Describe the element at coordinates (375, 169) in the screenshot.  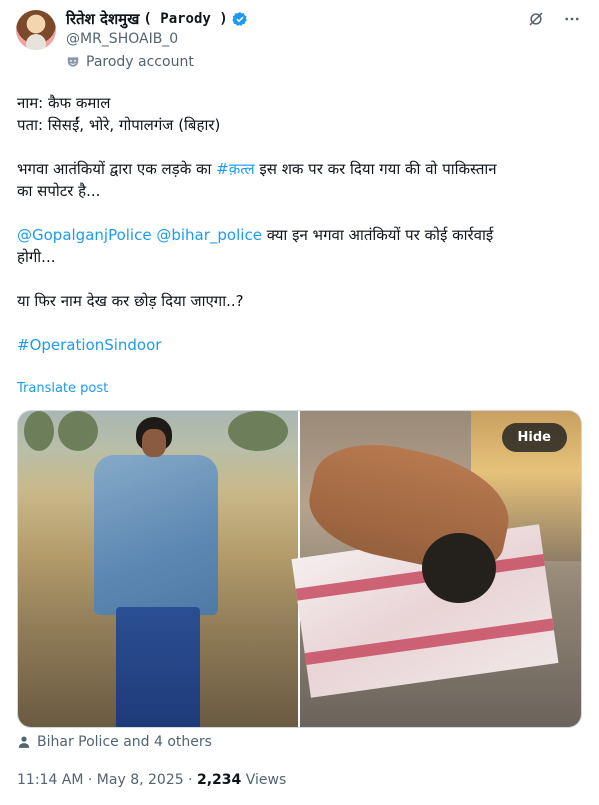
I see `post-line-3-post: इस शक पर कर दिया गया की वो पाकिस्तान` at that location.